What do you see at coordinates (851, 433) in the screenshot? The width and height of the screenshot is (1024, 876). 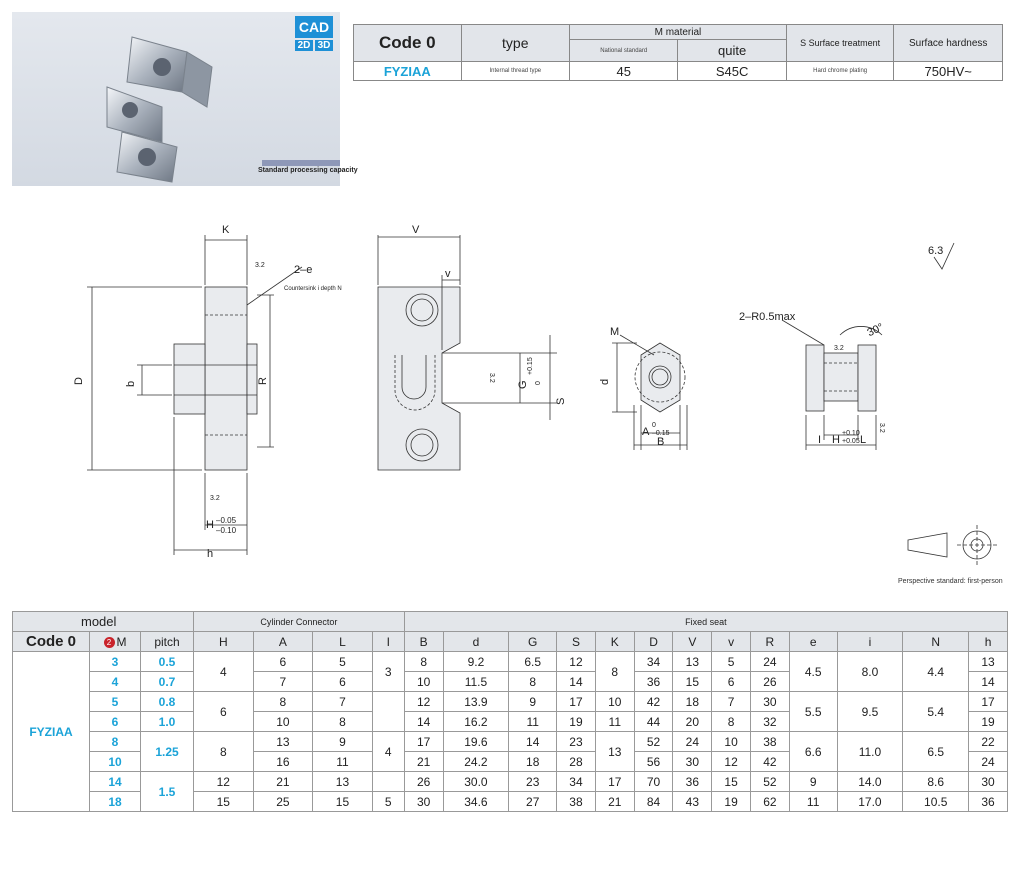 I see `dim-H2-tol-up: +0.10` at bounding box center [851, 433].